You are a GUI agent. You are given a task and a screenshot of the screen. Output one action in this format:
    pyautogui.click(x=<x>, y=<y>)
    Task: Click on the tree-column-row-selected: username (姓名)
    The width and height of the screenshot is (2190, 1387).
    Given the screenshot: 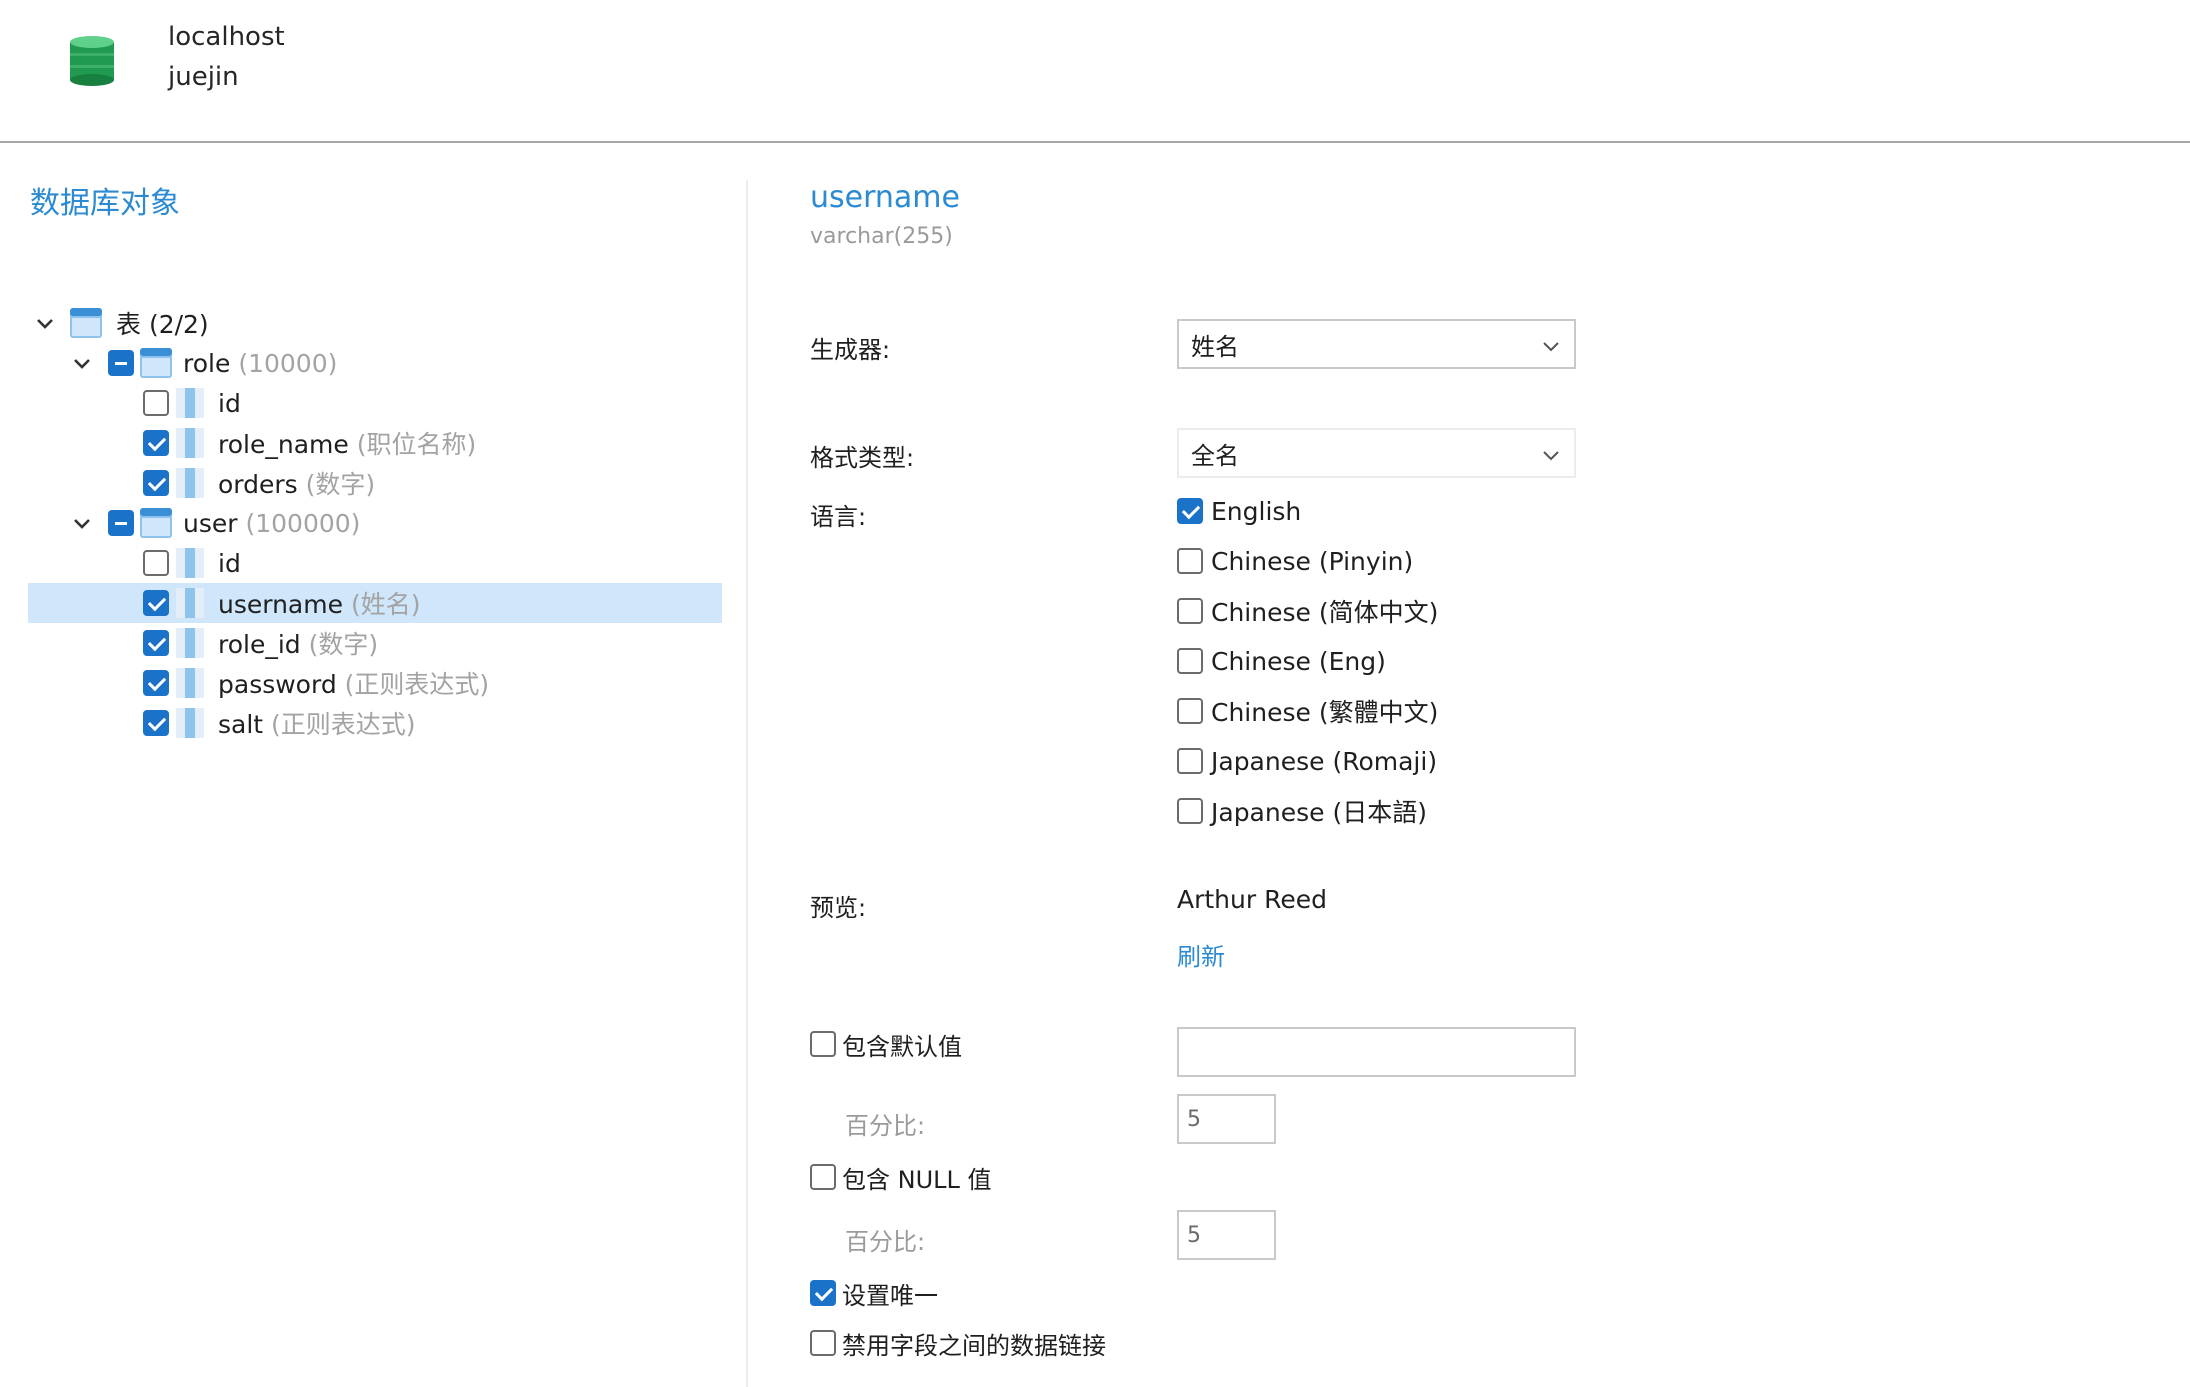 What is the action you would take?
    pyautogui.click(x=375, y=603)
    